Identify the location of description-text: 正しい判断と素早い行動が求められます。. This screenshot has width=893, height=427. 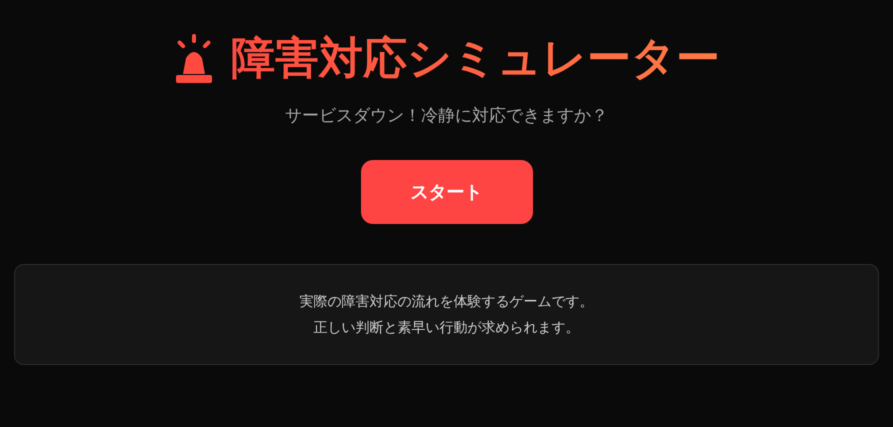
(447, 328).